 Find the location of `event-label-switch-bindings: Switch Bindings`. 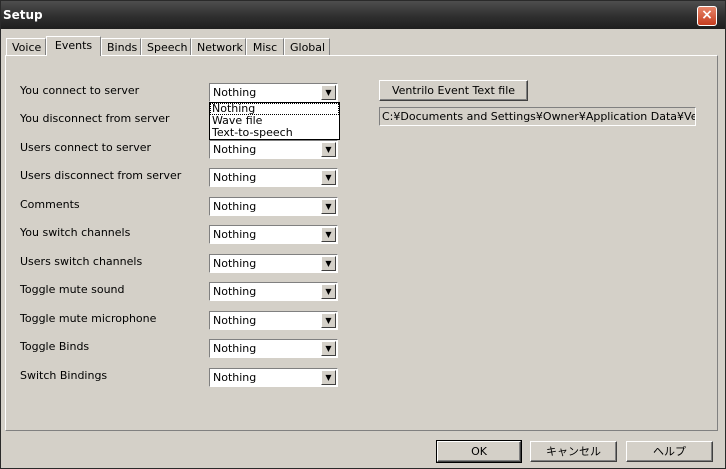

event-label-switch-bindings: Switch Bindings is located at coordinates (64, 375).